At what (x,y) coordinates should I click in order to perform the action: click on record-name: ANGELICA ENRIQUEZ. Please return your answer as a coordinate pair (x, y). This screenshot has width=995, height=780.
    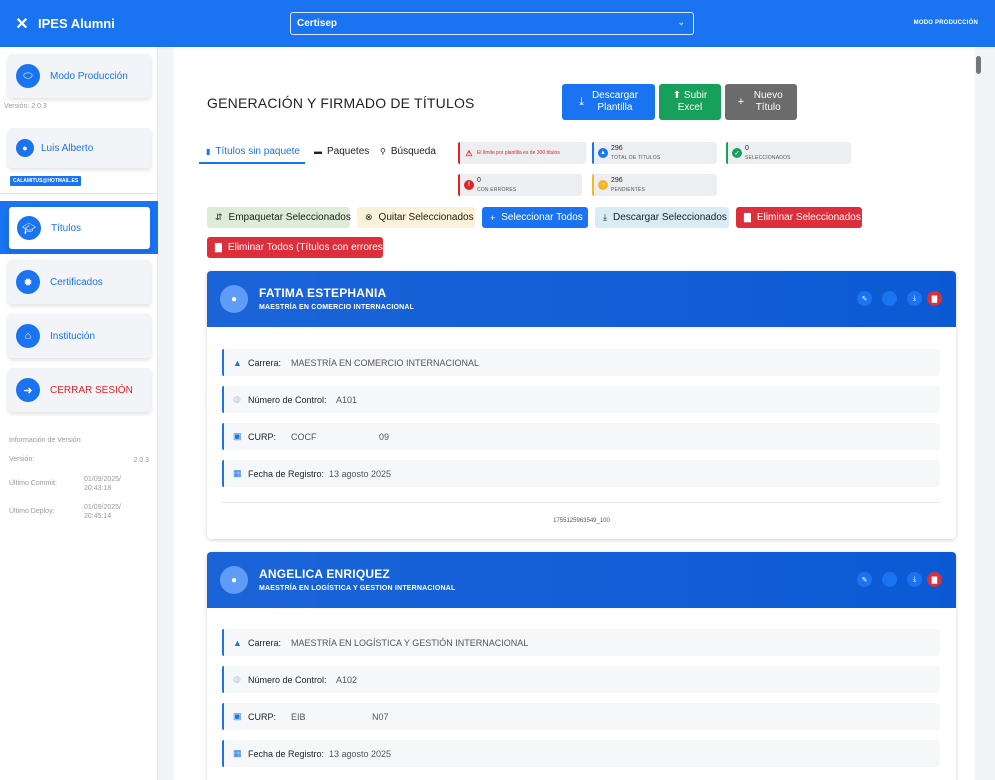
    Looking at the image, I should click on (324, 574).